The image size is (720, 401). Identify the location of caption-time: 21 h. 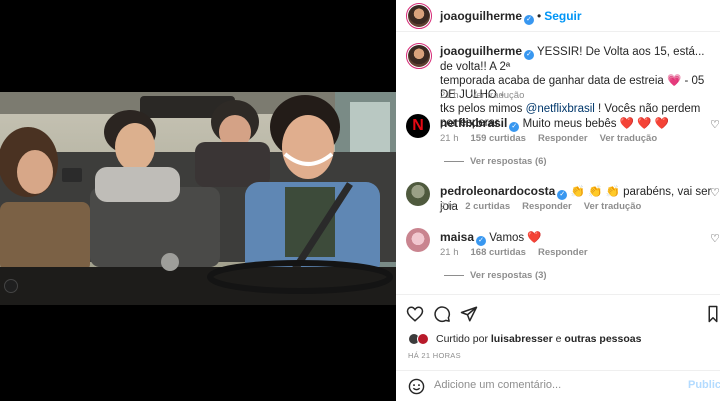
(449, 95).